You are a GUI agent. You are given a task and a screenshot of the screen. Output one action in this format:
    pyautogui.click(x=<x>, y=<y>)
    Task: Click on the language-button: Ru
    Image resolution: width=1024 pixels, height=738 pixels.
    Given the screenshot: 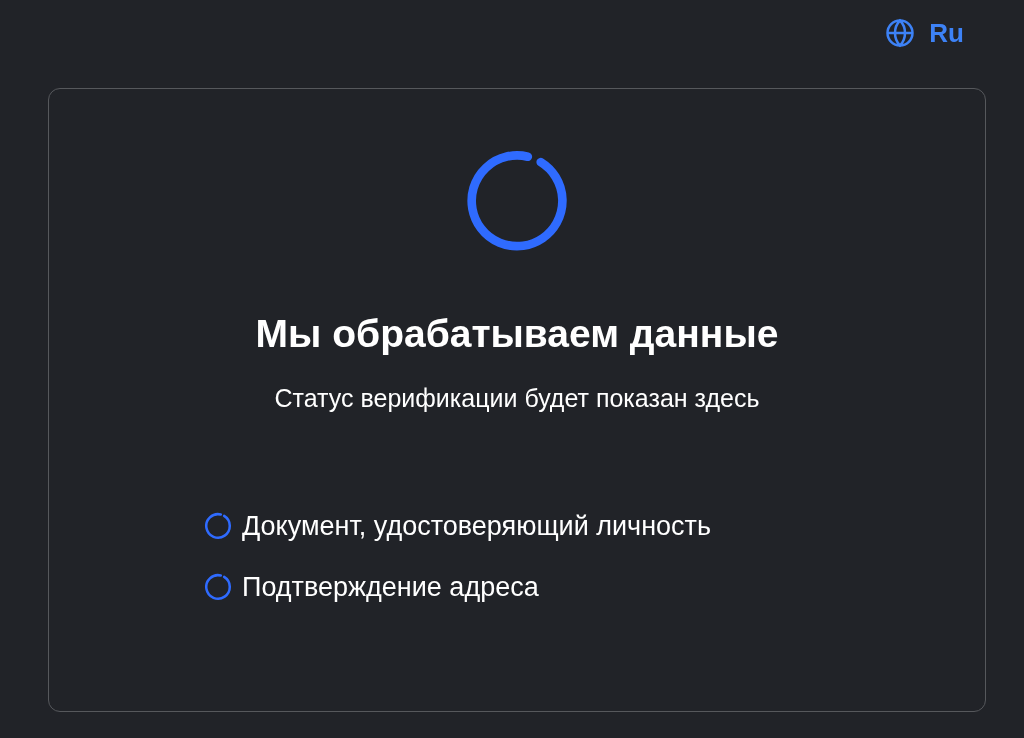 What is the action you would take?
    pyautogui.click(x=924, y=33)
    